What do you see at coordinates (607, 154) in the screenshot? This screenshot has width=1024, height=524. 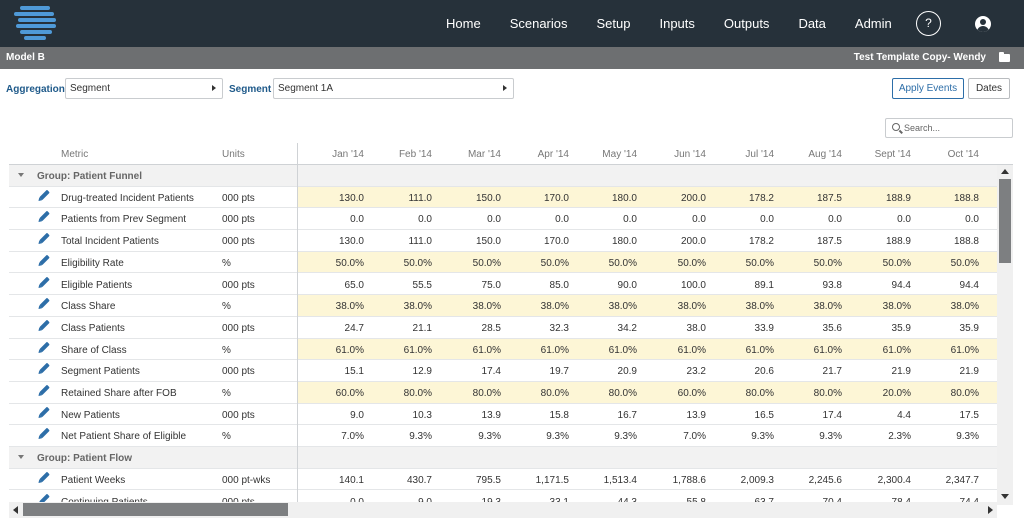 I see `month-column-header: May '14` at bounding box center [607, 154].